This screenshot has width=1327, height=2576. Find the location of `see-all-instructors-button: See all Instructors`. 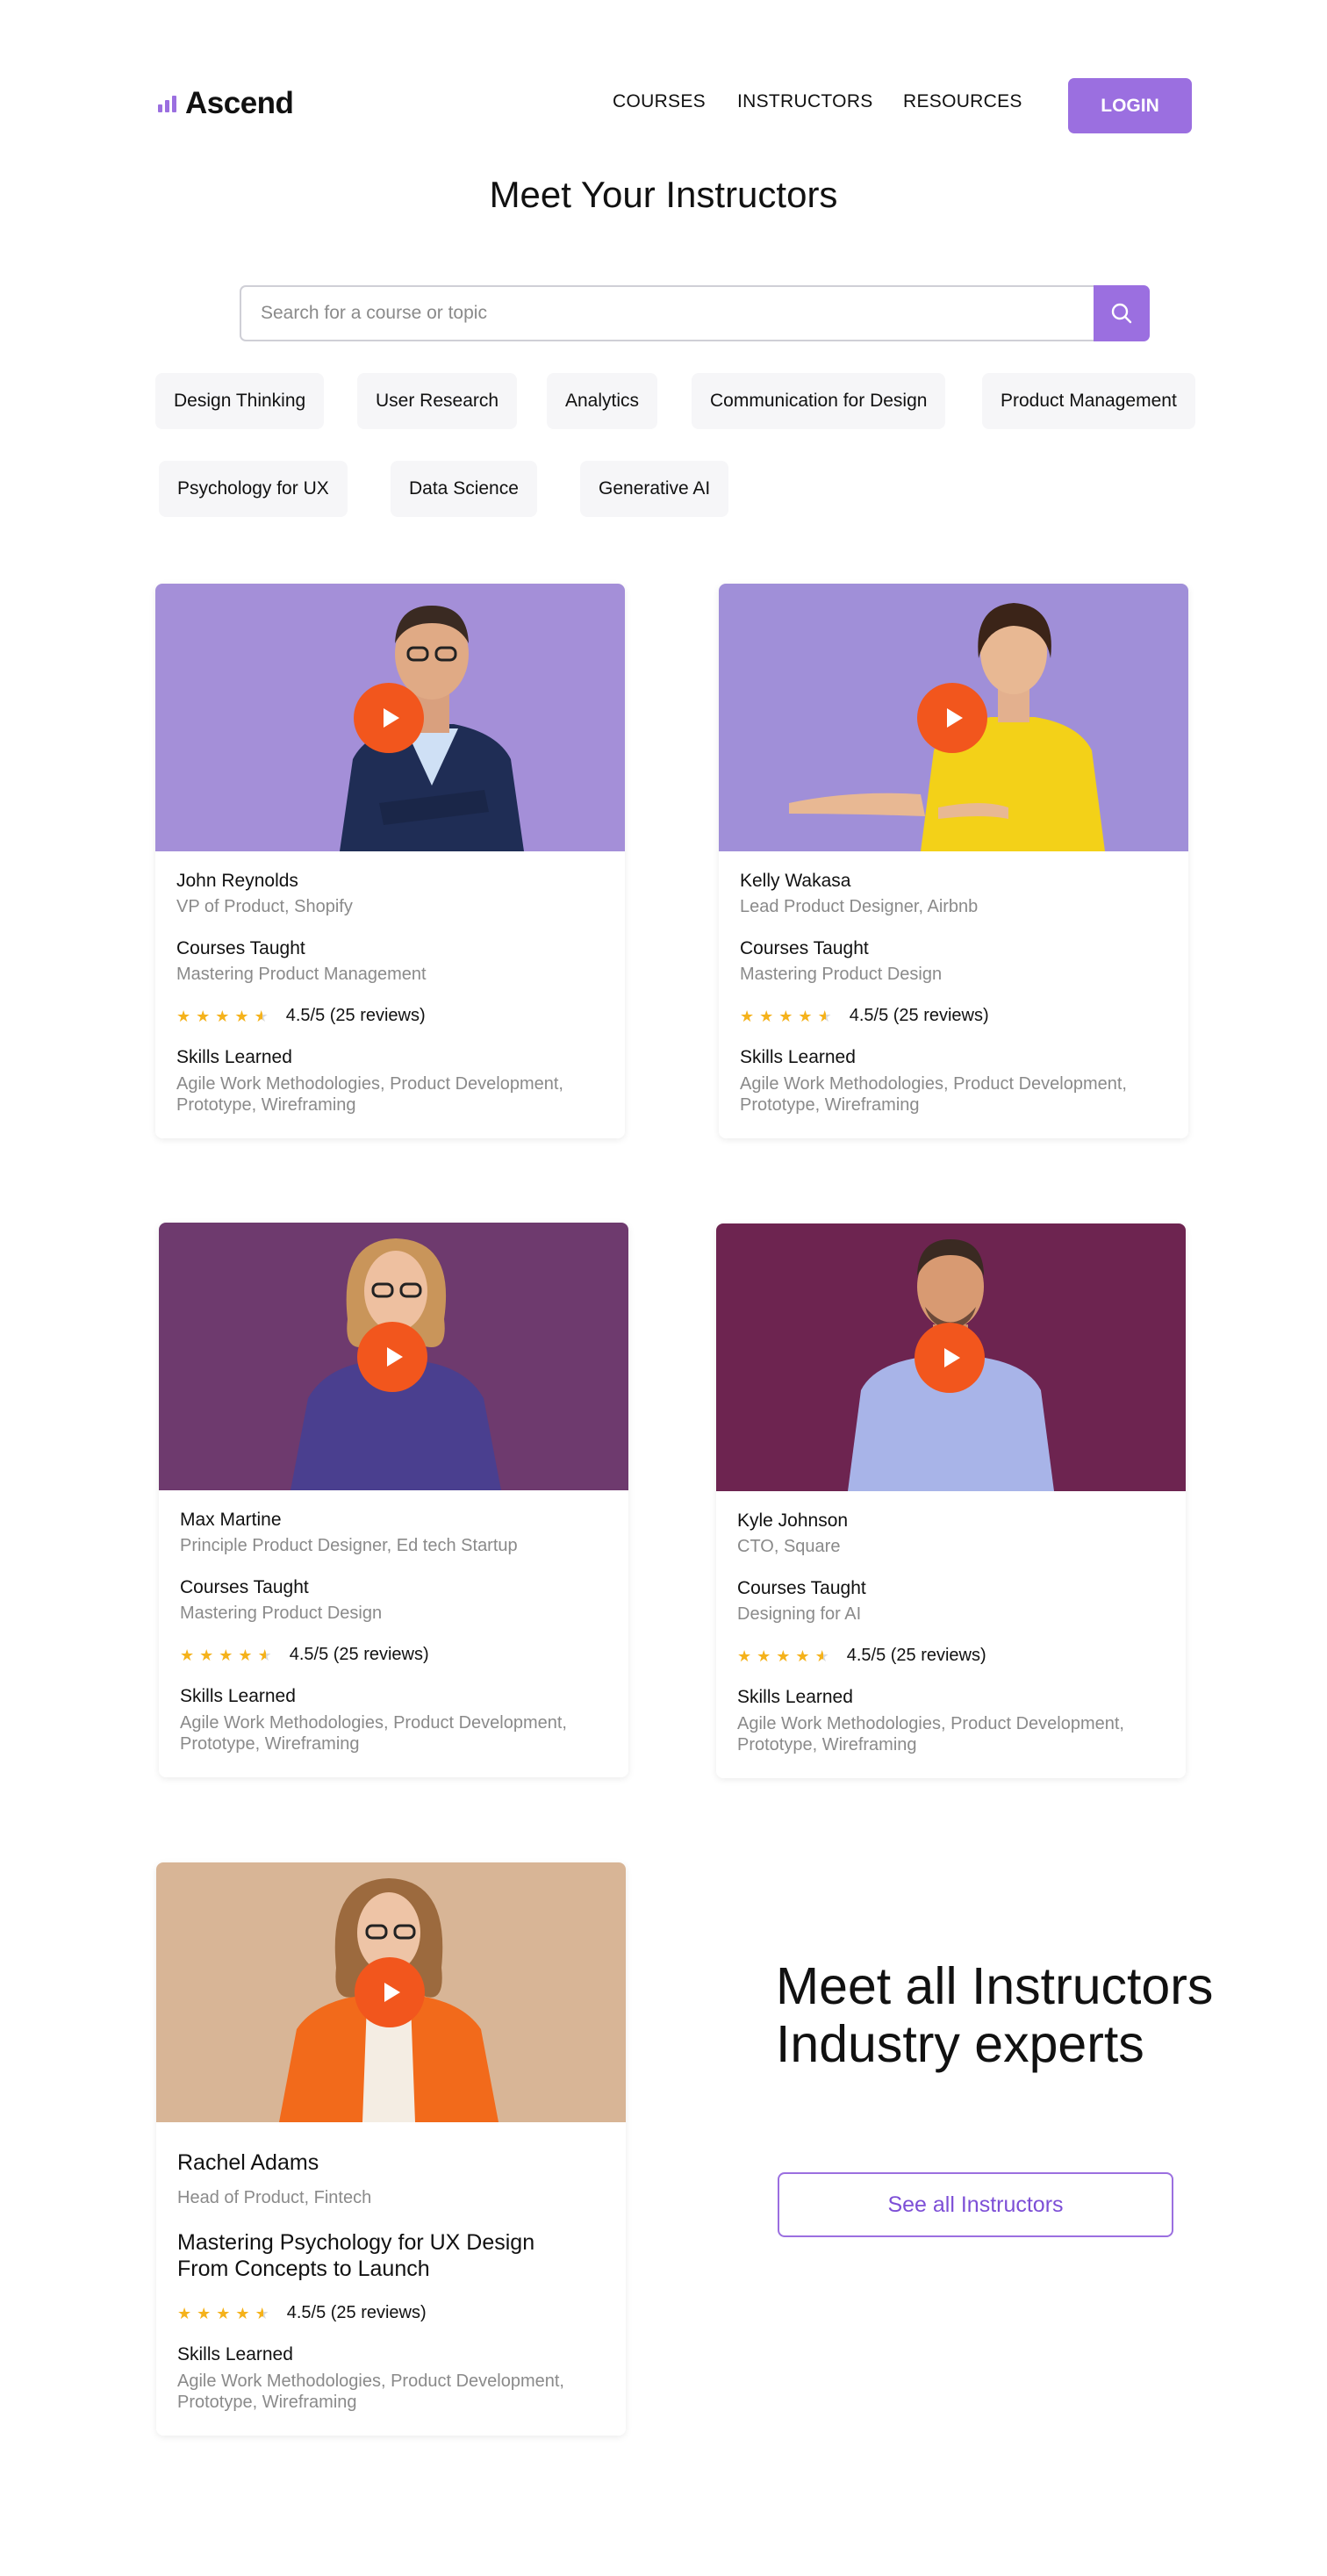

see-all-instructors-button: See all Instructors is located at coordinates (975, 2204).